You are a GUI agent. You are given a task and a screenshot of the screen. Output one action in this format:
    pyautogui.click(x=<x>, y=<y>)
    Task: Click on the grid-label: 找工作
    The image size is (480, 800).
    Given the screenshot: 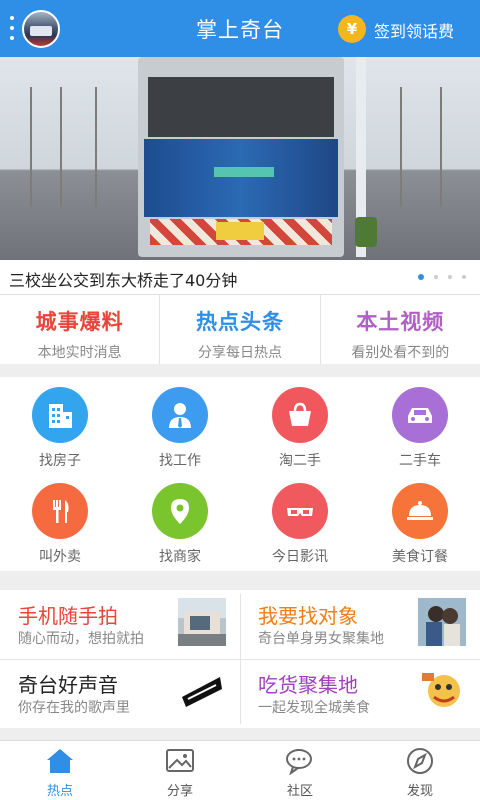 What is the action you would take?
    pyautogui.click(x=180, y=461)
    